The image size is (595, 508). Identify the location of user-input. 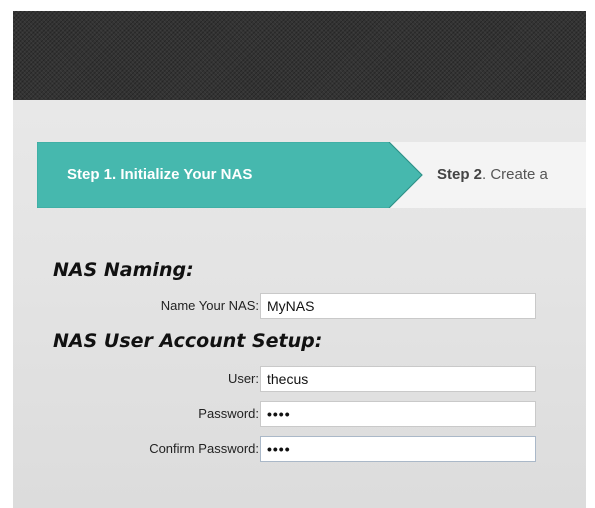
(398, 379).